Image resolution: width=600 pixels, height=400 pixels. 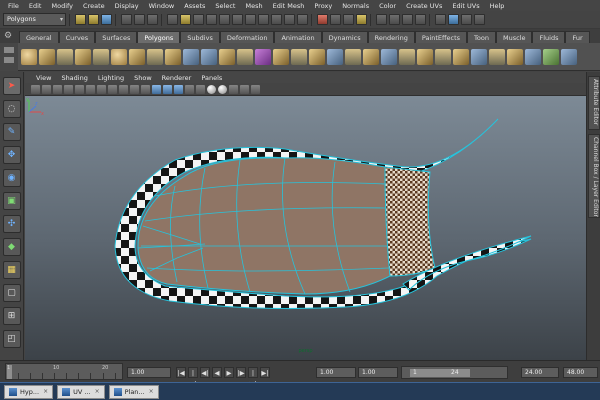 What do you see at coordinates (263, 19) in the screenshot?
I see `pick-joints-icon` at bounding box center [263, 19].